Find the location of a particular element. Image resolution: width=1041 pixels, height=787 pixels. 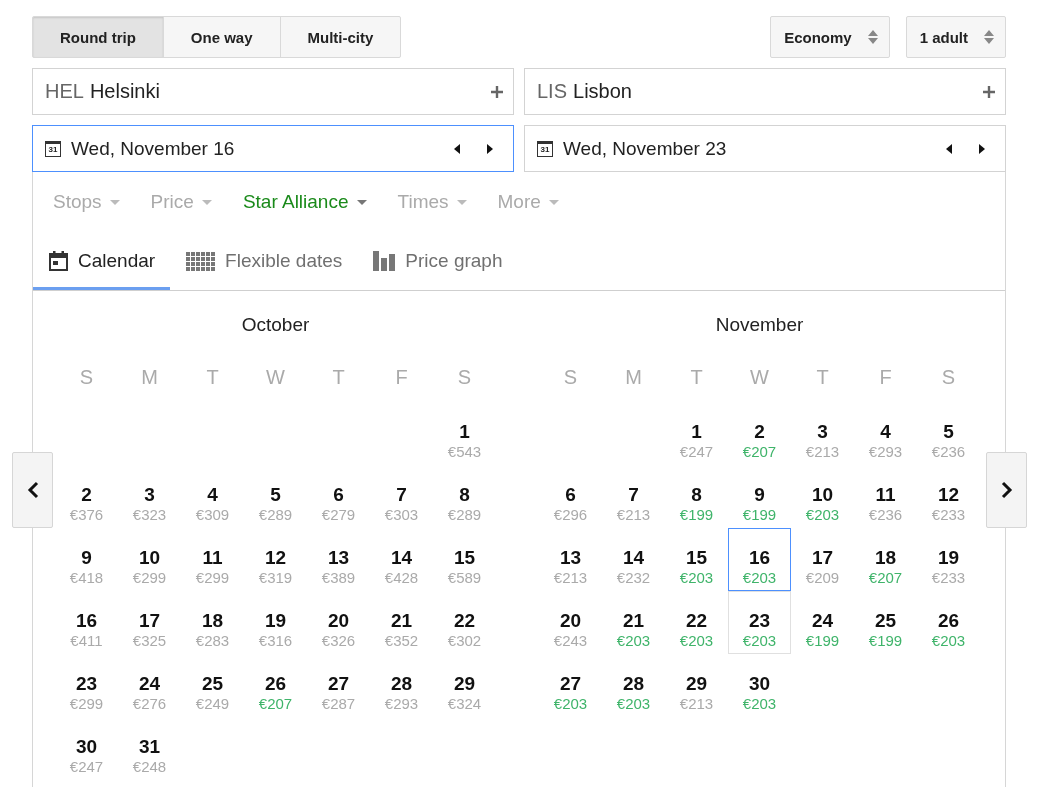

day-price: €243 is located at coordinates (570, 641).